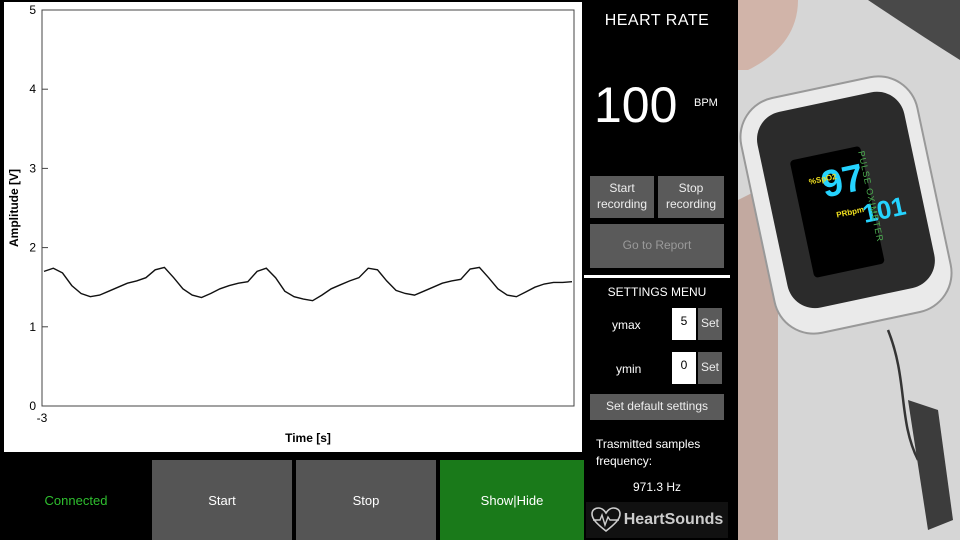 Image resolution: width=960 pixels, height=540 pixels. I want to click on stop-button: Stop, so click(366, 500).